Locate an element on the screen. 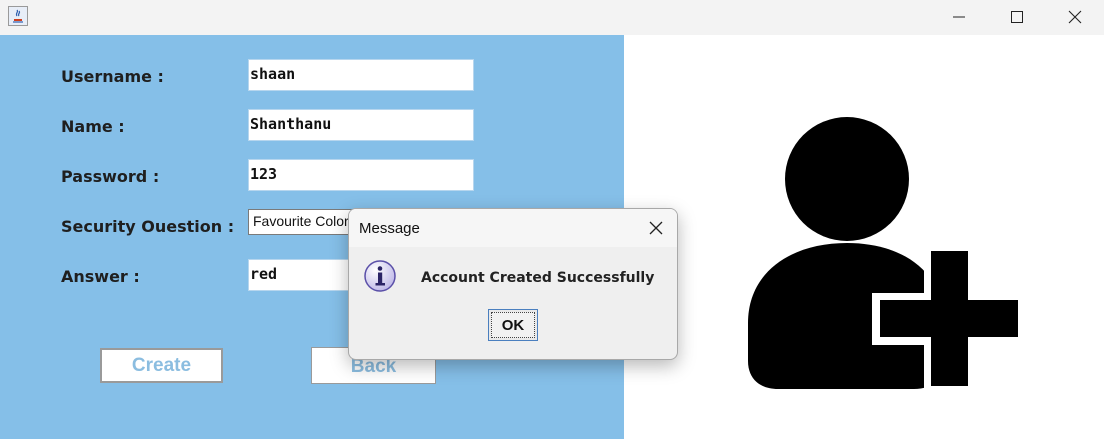 The width and height of the screenshot is (1104, 439). security-question-label: Security Ouestion : is located at coordinates (148, 226).